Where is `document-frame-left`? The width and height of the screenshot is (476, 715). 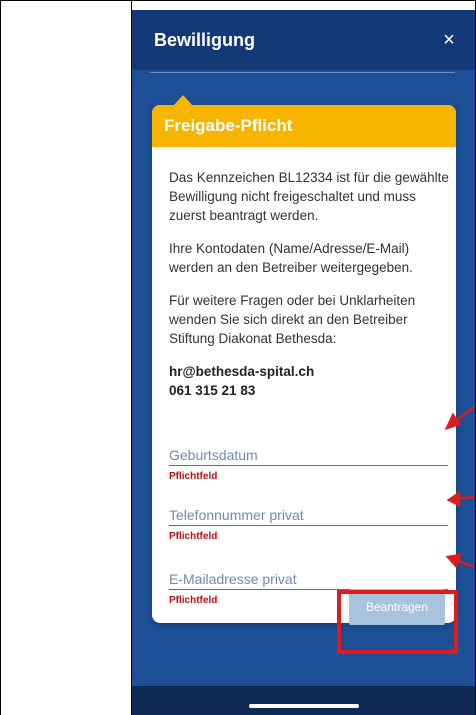 document-frame-left is located at coordinates (0, 357).